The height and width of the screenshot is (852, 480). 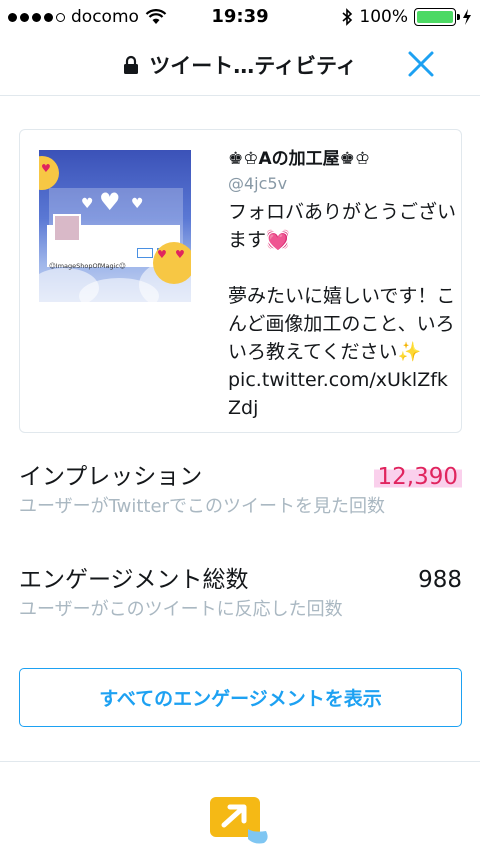 What do you see at coordinates (258, 183) in the screenshot?
I see `tweet-author-handle: @4jc5v` at bounding box center [258, 183].